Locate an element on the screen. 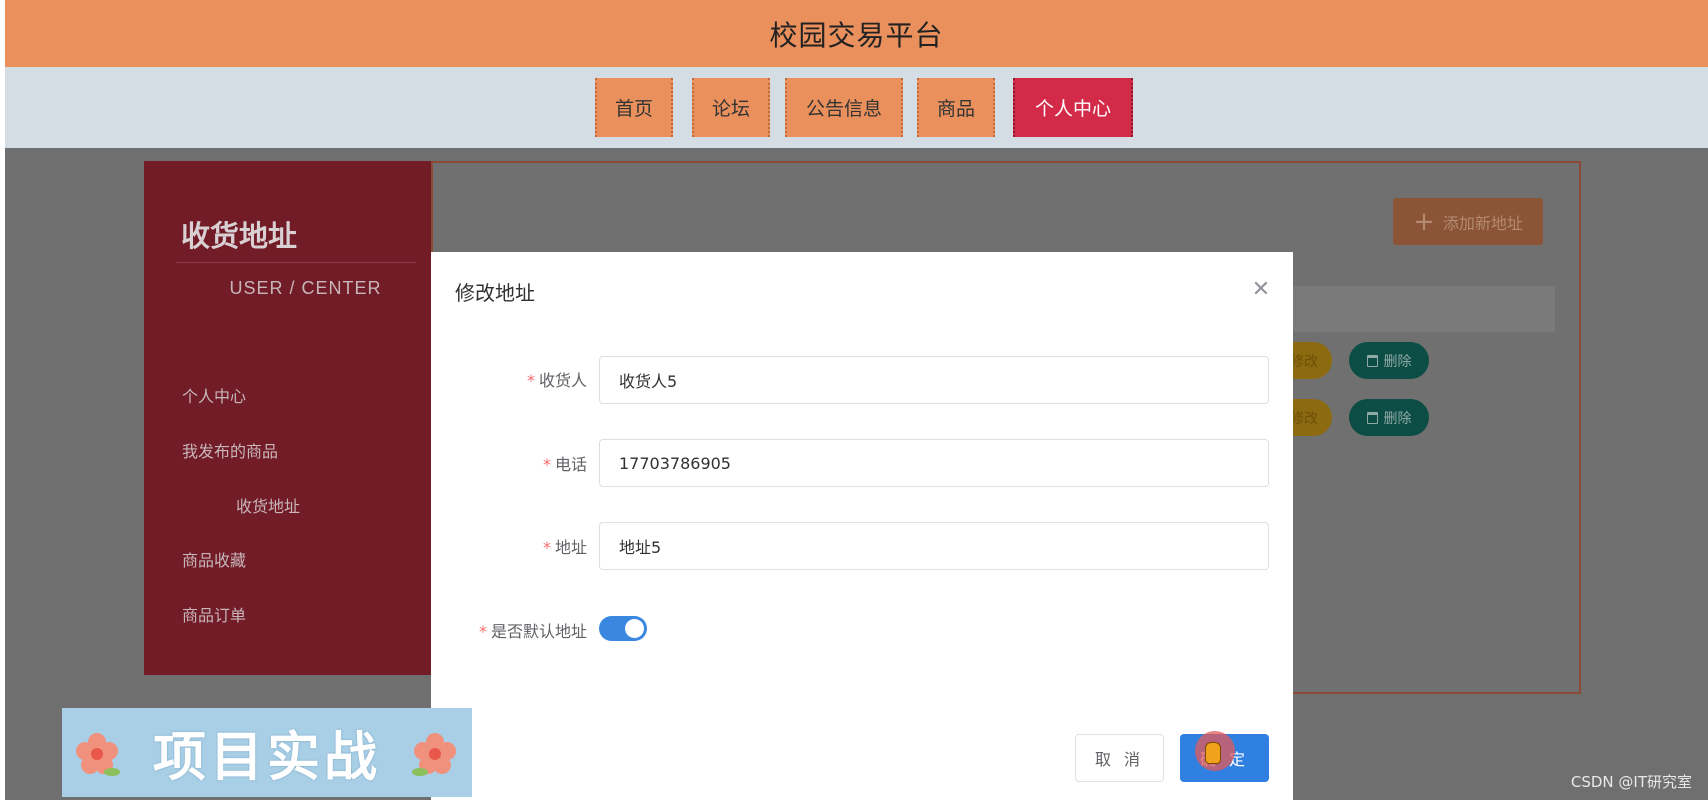  add-address-button: + 添加新地址 is located at coordinates (1468, 221).